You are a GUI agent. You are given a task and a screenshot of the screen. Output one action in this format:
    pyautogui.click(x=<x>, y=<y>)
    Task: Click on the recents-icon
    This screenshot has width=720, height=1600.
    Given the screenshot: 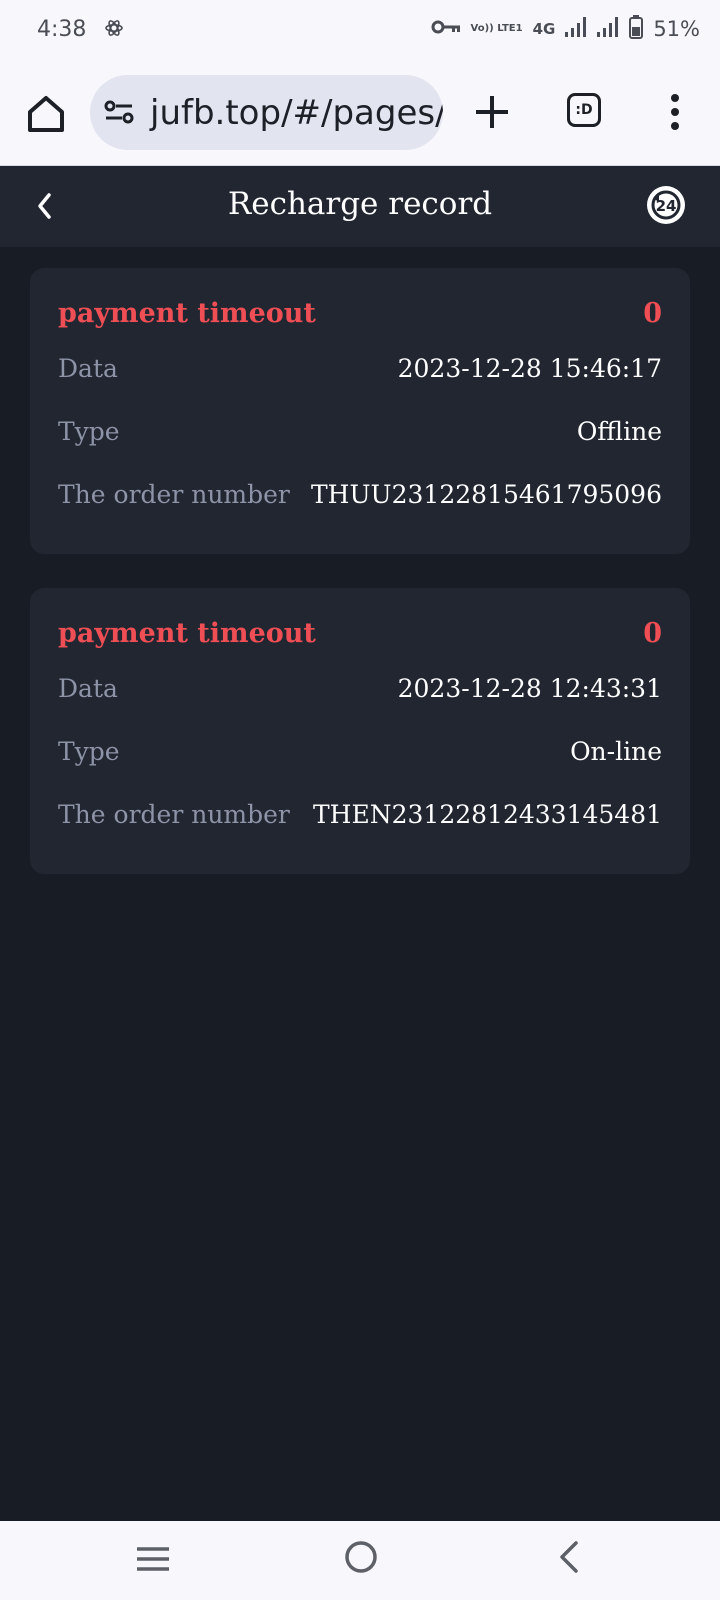 What is the action you would take?
    pyautogui.click(x=153, y=1559)
    